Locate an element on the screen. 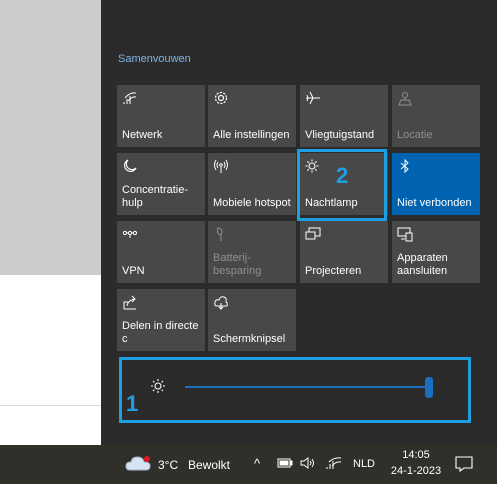  tile-nearby-sharing: Delen in directe c is located at coordinates (161, 320).